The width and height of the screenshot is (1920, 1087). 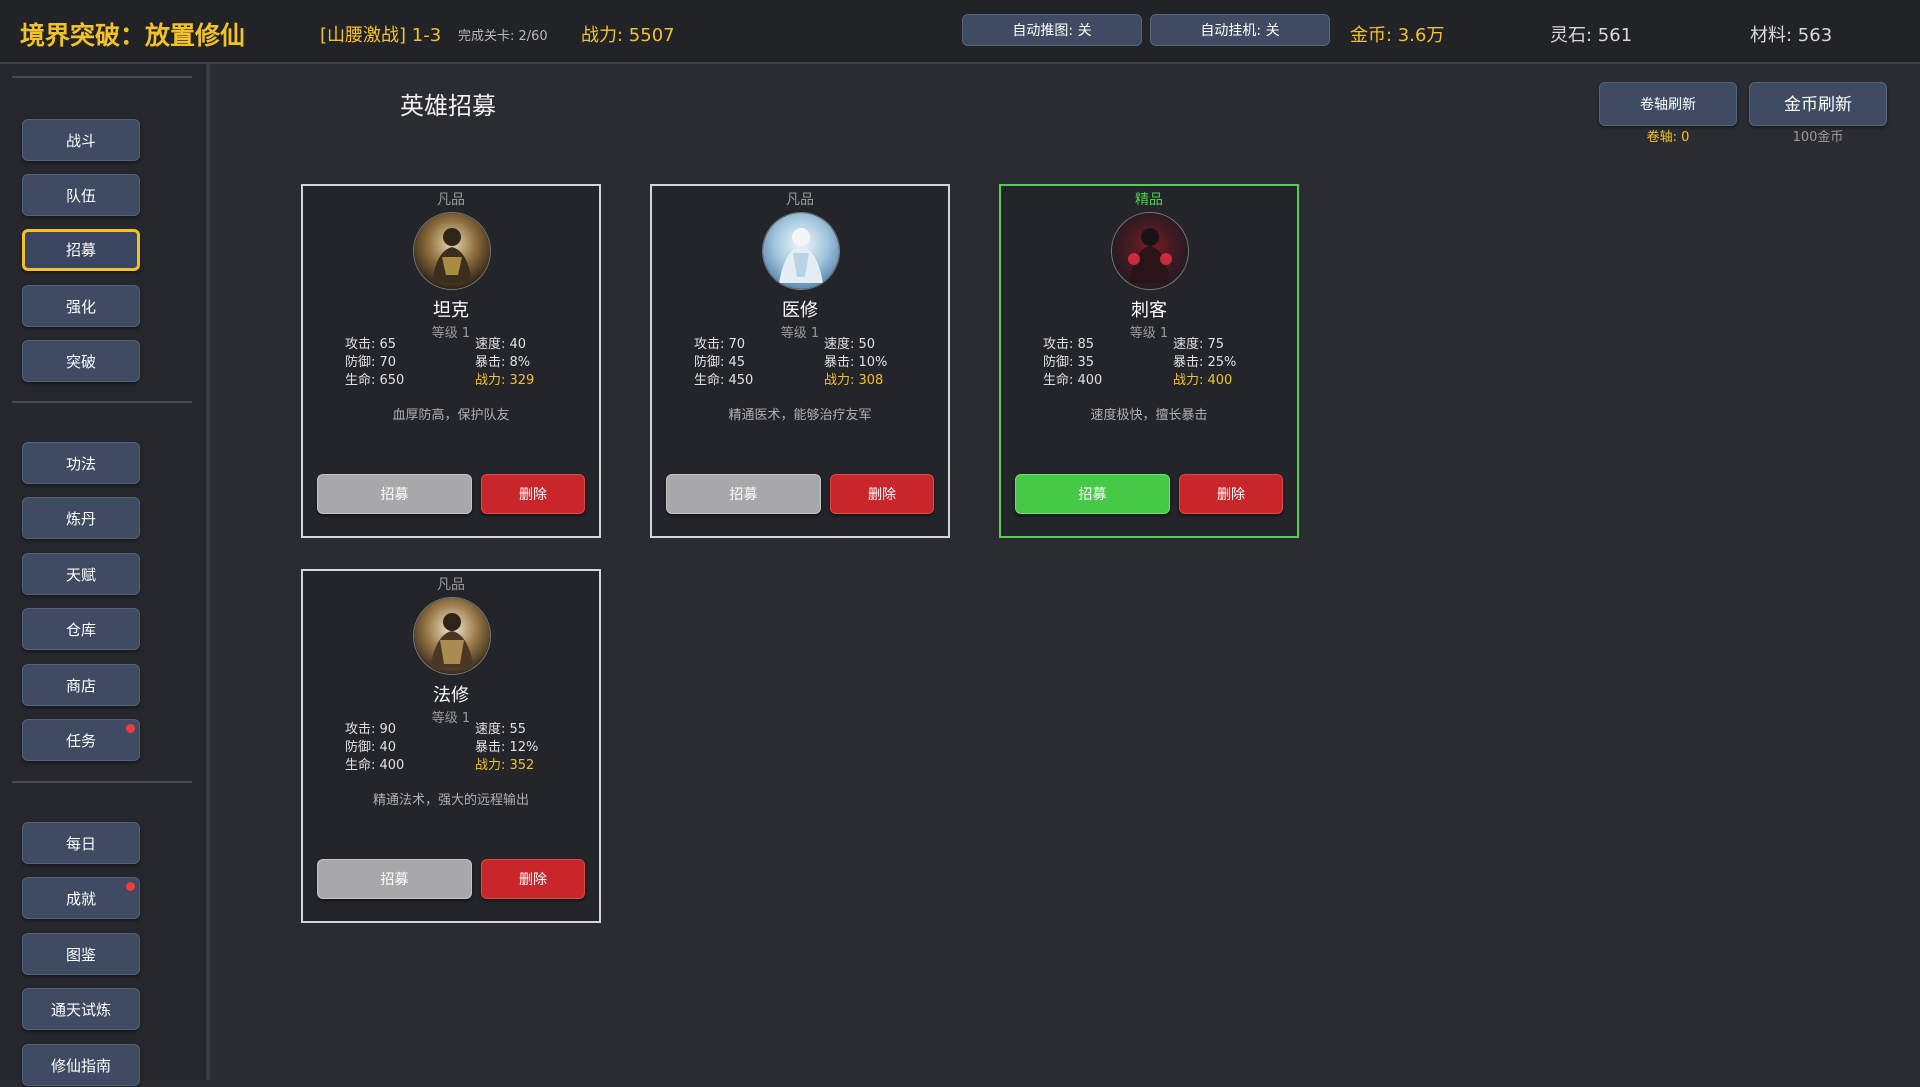 What do you see at coordinates (1149, 310) in the screenshot?
I see `hero-name: 刺客` at bounding box center [1149, 310].